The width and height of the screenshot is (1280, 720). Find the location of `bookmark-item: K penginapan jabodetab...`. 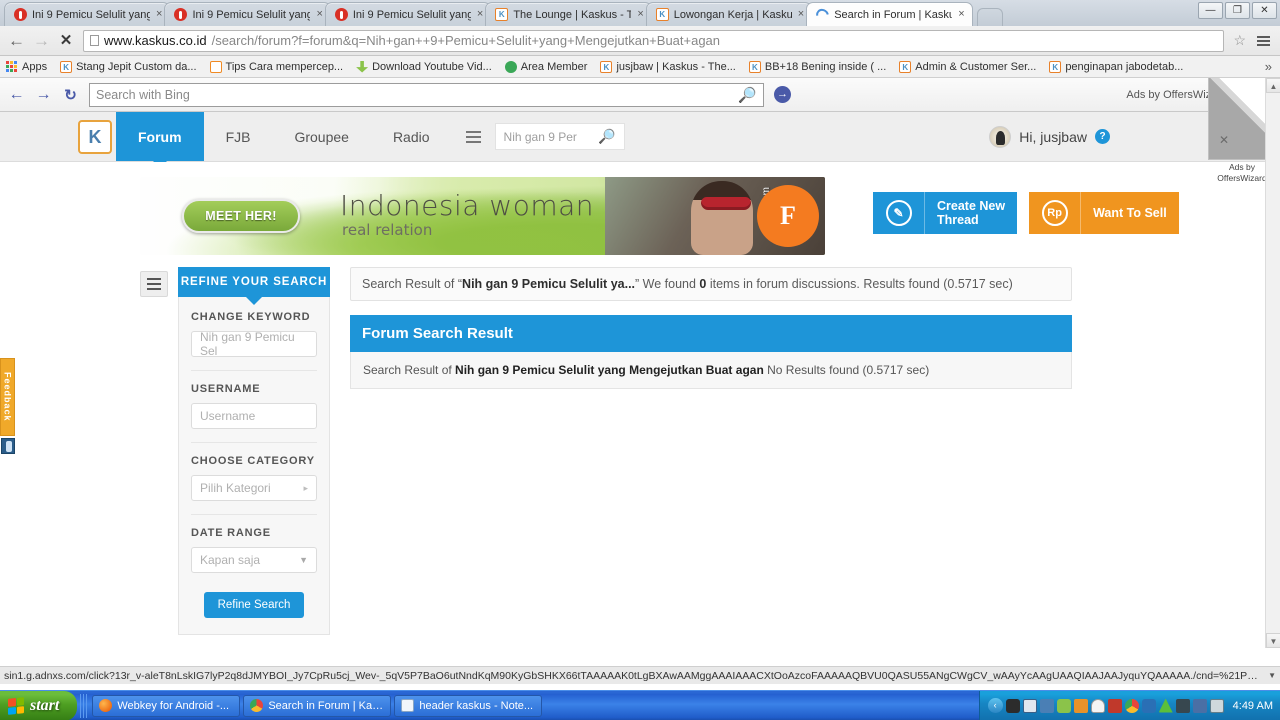

bookmark-item: K penginapan jabodetab... is located at coordinates (1116, 66).